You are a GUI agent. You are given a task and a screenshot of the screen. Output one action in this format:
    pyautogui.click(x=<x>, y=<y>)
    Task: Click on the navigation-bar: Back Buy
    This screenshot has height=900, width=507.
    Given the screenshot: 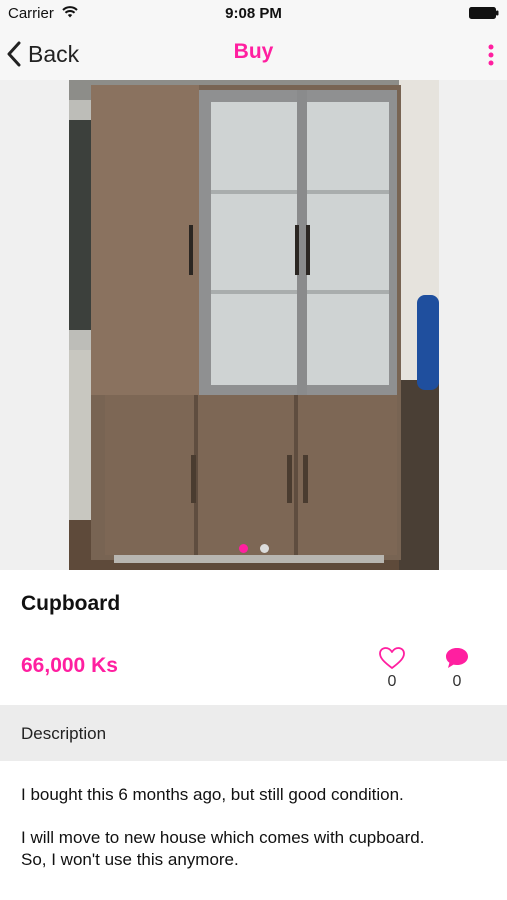 What is the action you would take?
    pyautogui.click(x=253, y=54)
    